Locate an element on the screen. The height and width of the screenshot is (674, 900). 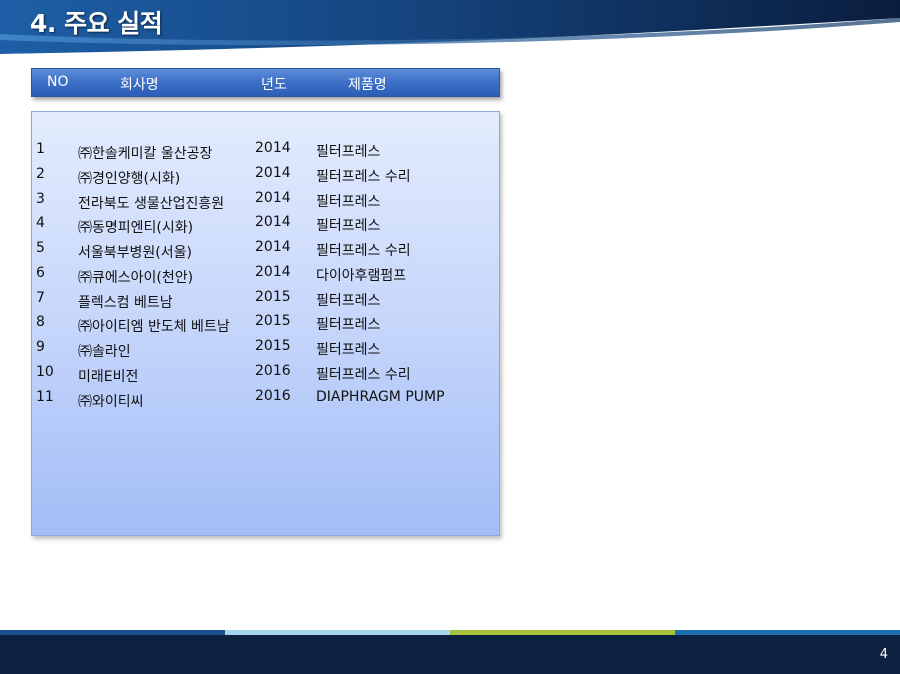
row-company: ㈜큐에스아이(천안) is located at coordinates (136, 278).